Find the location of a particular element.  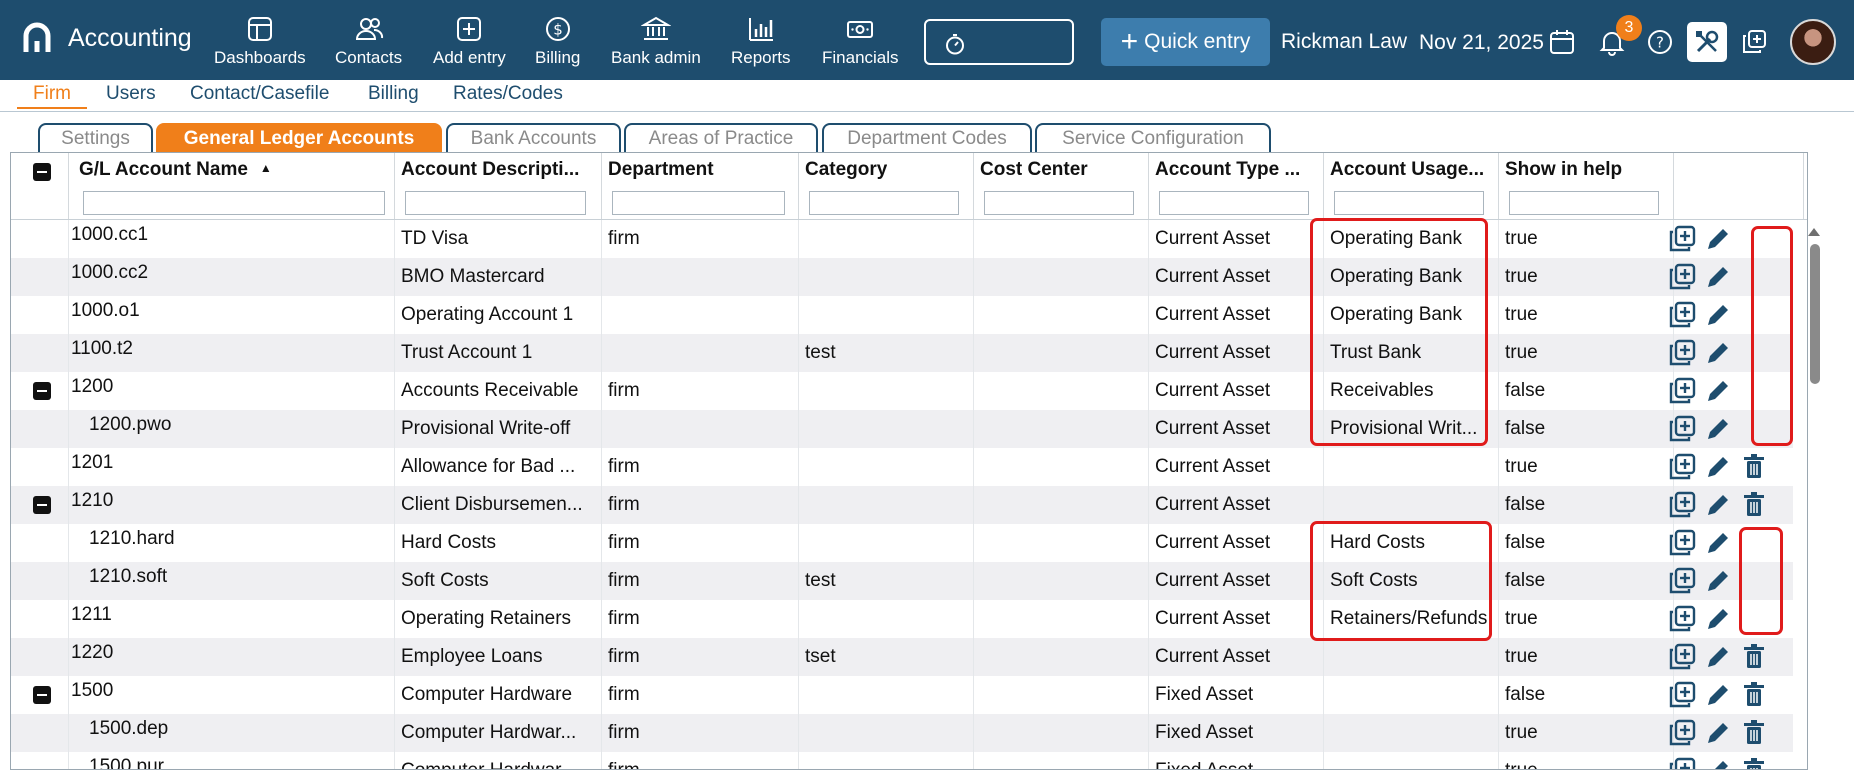

tab-department-codes: Department Codes is located at coordinates (927, 138).